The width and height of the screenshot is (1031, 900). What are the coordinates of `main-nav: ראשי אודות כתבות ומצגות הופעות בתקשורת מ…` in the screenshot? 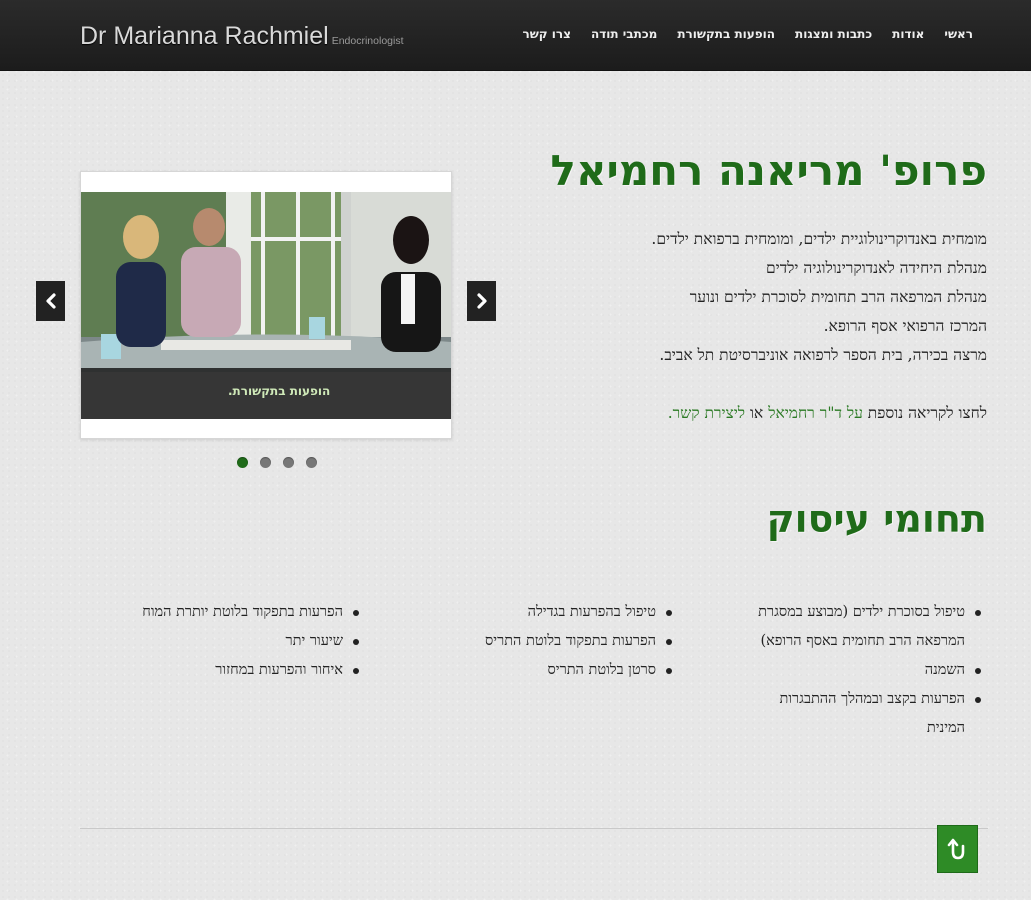 It's located at (747, 34).